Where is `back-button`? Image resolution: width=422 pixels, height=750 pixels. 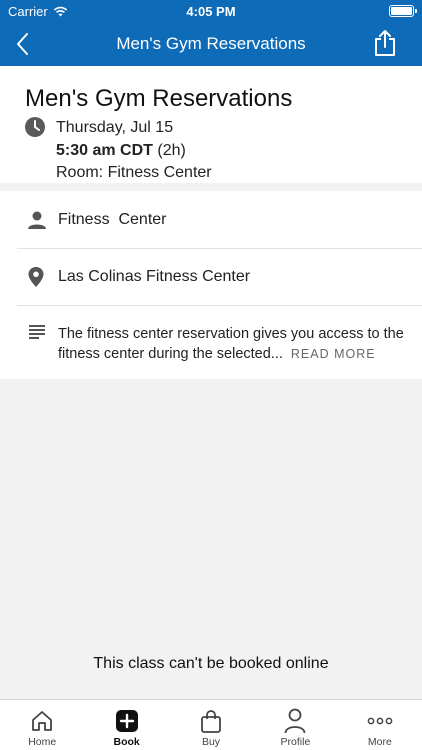 back-button is located at coordinates (22, 44).